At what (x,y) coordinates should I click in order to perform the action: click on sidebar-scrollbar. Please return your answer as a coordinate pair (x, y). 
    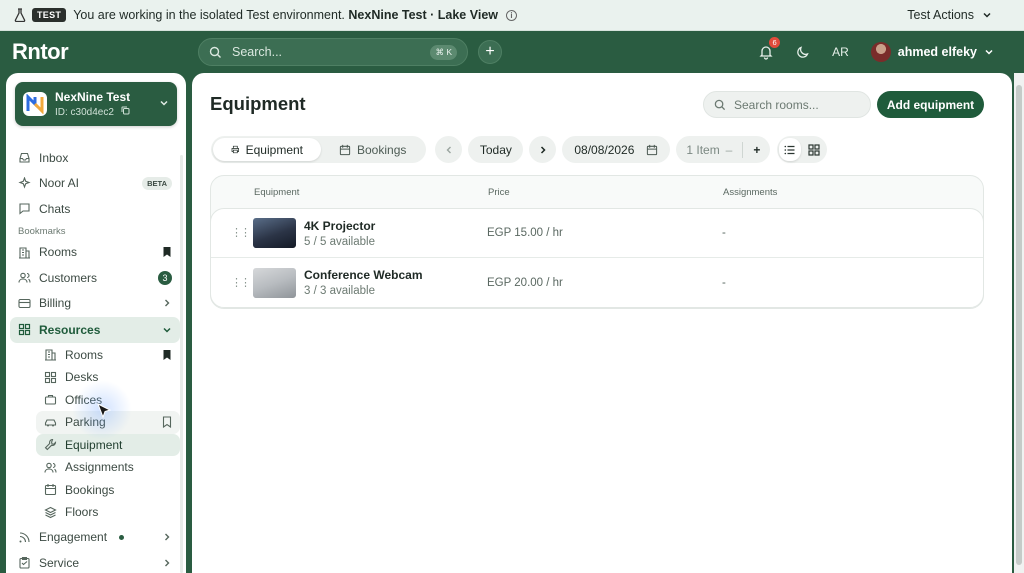
    Looking at the image, I should click on (181, 364).